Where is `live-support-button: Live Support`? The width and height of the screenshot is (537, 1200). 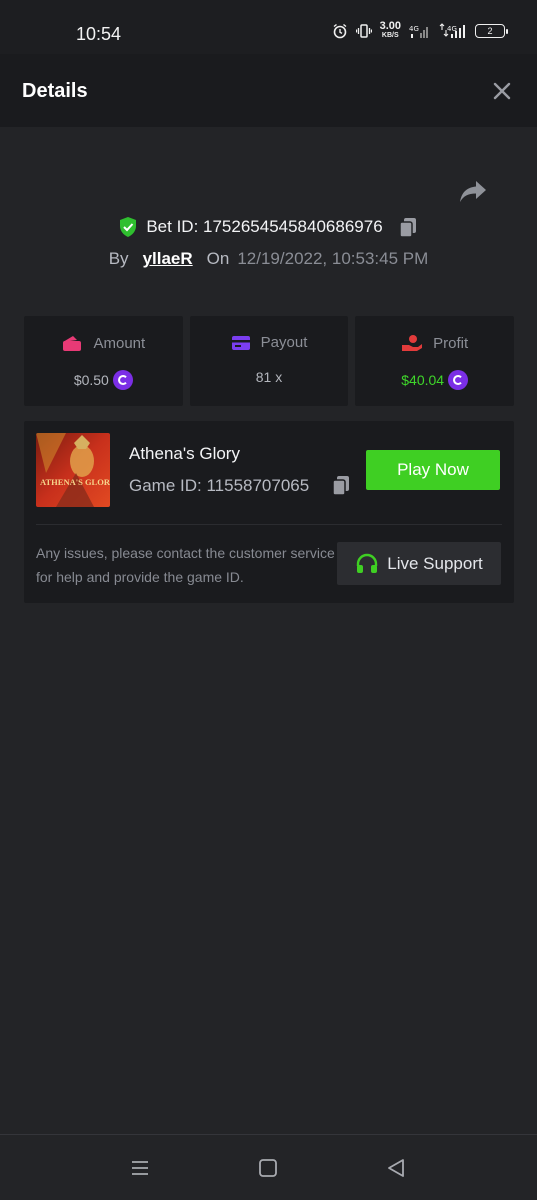
live-support-button: Live Support is located at coordinates (419, 563).